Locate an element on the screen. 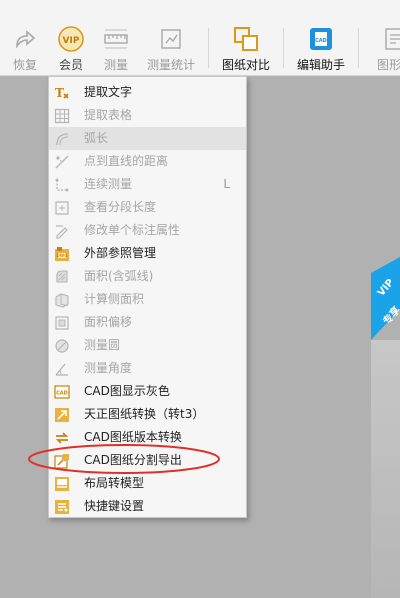 This screenshot has width=400, height=598. arc-length-icon is located at coordinates (62, 139).